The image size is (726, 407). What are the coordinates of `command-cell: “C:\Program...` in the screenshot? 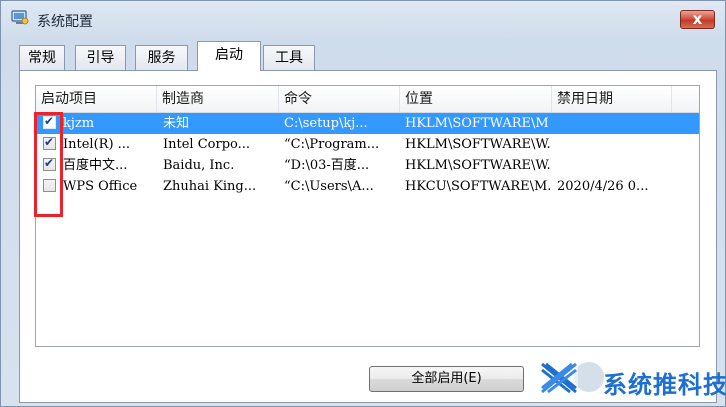 It's located at (332, 144).